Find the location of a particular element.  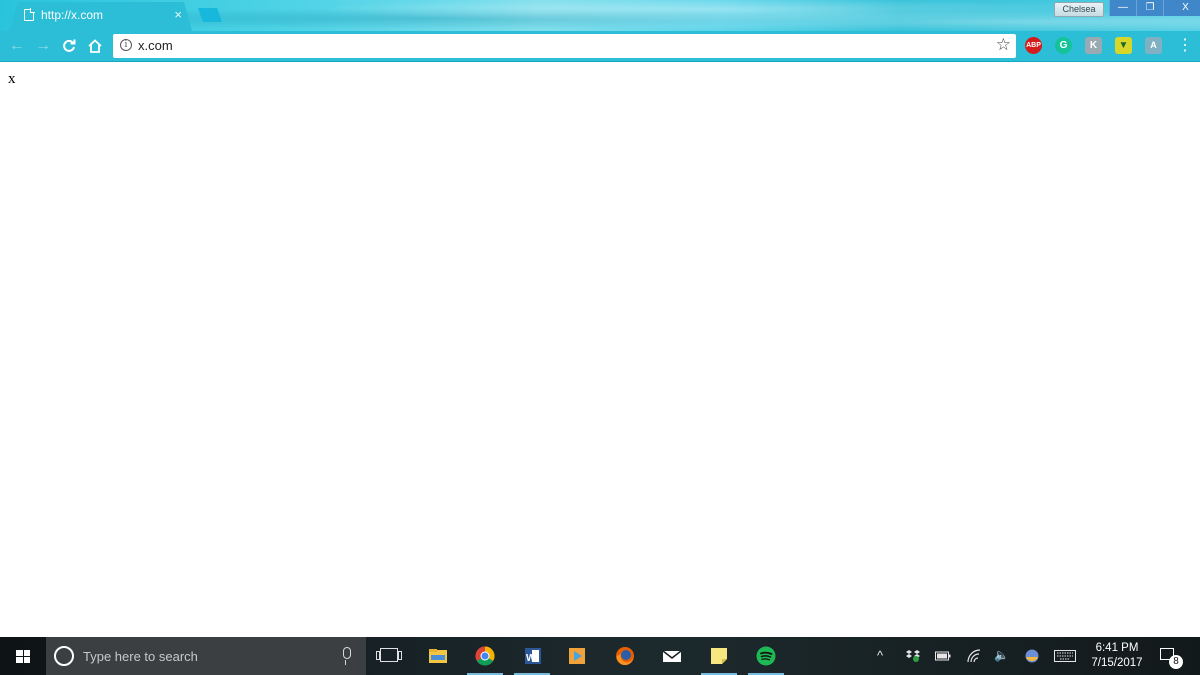

new-tab-button is located at coordinates (210, 15).